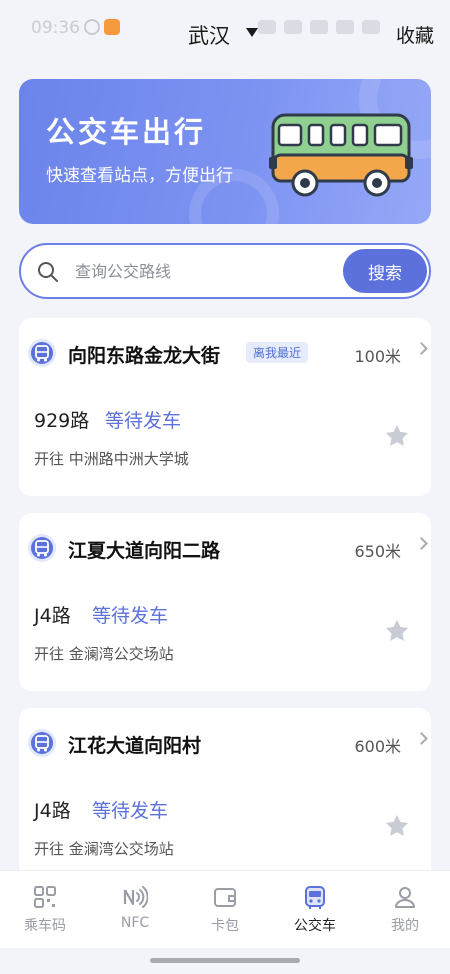  Describe the element at coordinates (277, 352) in the screenshot. I see `nearest-badge: 离我最近` at that location.